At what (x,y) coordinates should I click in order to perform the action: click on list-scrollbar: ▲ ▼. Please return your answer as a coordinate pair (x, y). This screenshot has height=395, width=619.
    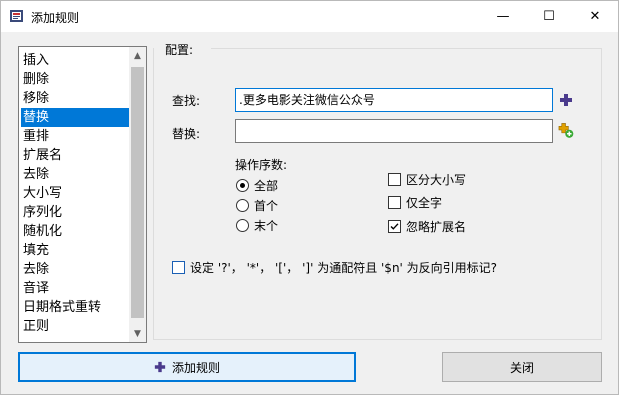
    Looking at the image, I should click on (137, 194).